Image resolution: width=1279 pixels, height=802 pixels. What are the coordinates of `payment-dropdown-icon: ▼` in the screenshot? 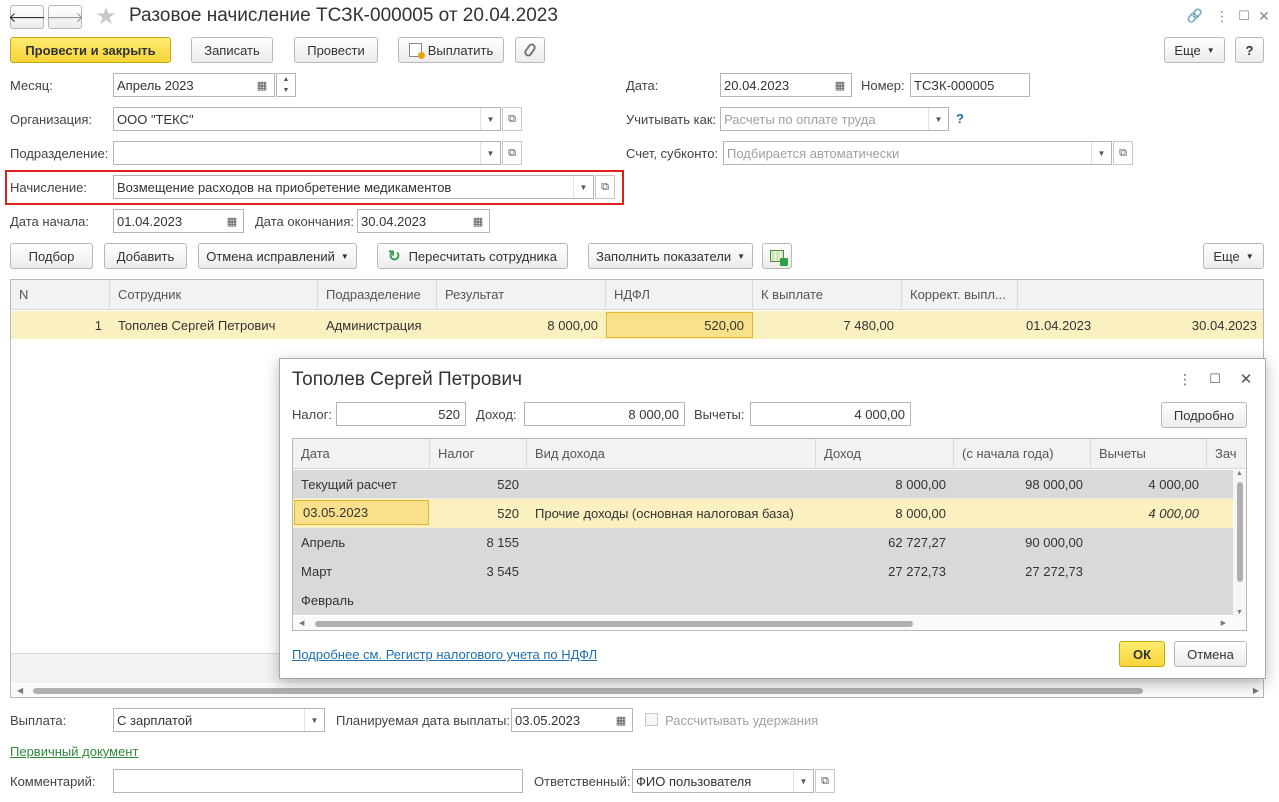 It's located at (314, 720).